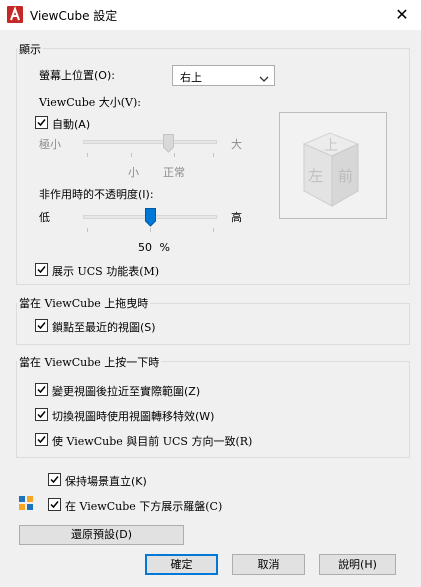  What do you see at coordinates (154, 247) in the screenshot?
I see `opacity-value: 50 %` at bounding box center [154, 247].